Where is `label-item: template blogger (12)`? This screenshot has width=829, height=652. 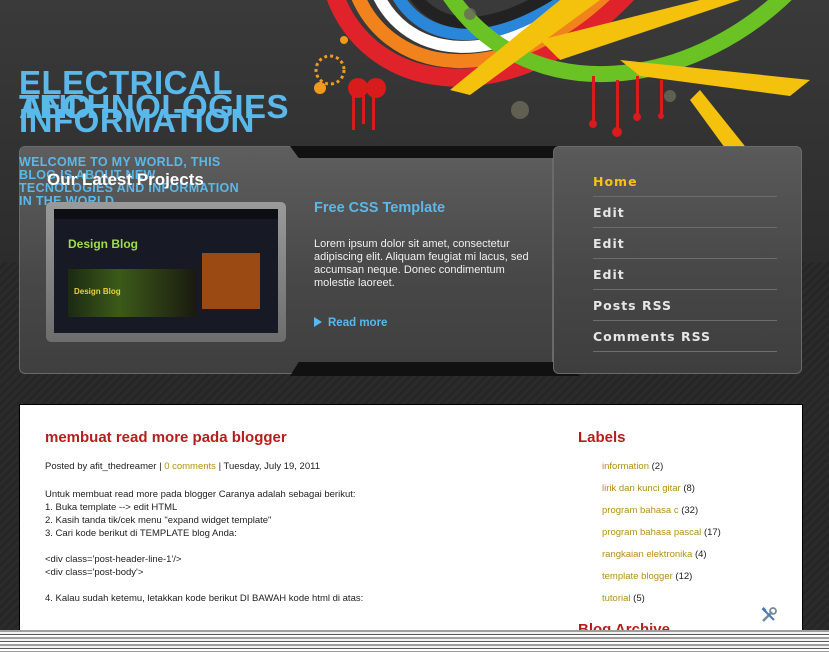
label-item: template blogger (12) is located at coordinates (661, 582).